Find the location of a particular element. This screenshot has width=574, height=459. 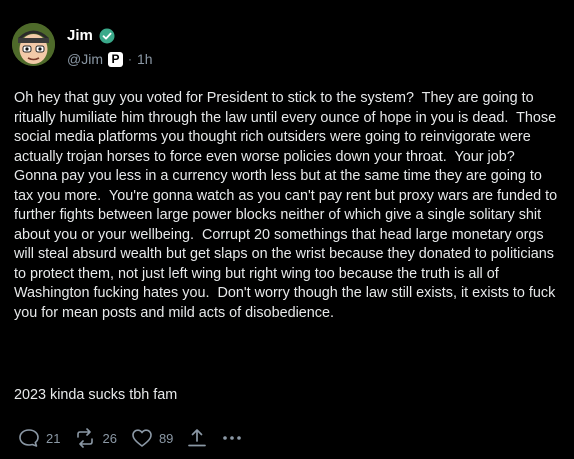

post-closing-line: 2023 kinda sucks tbh fam is located at coordinates (96, 395).